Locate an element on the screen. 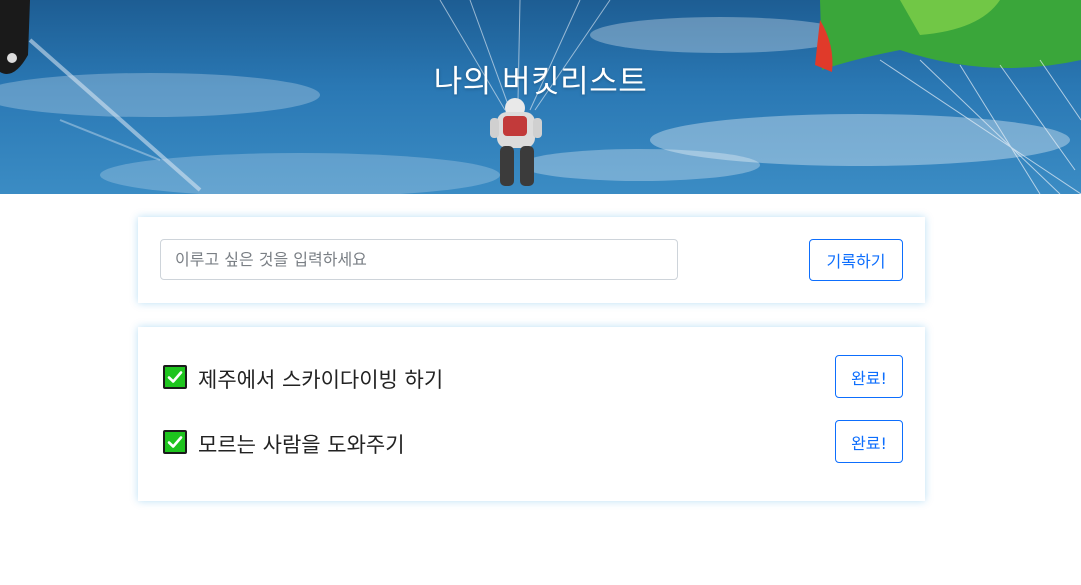 This screenshot has width=1081, height=585. list-item-text: 모르는 사람을 도와주기 is located at coordinates (301, 445).